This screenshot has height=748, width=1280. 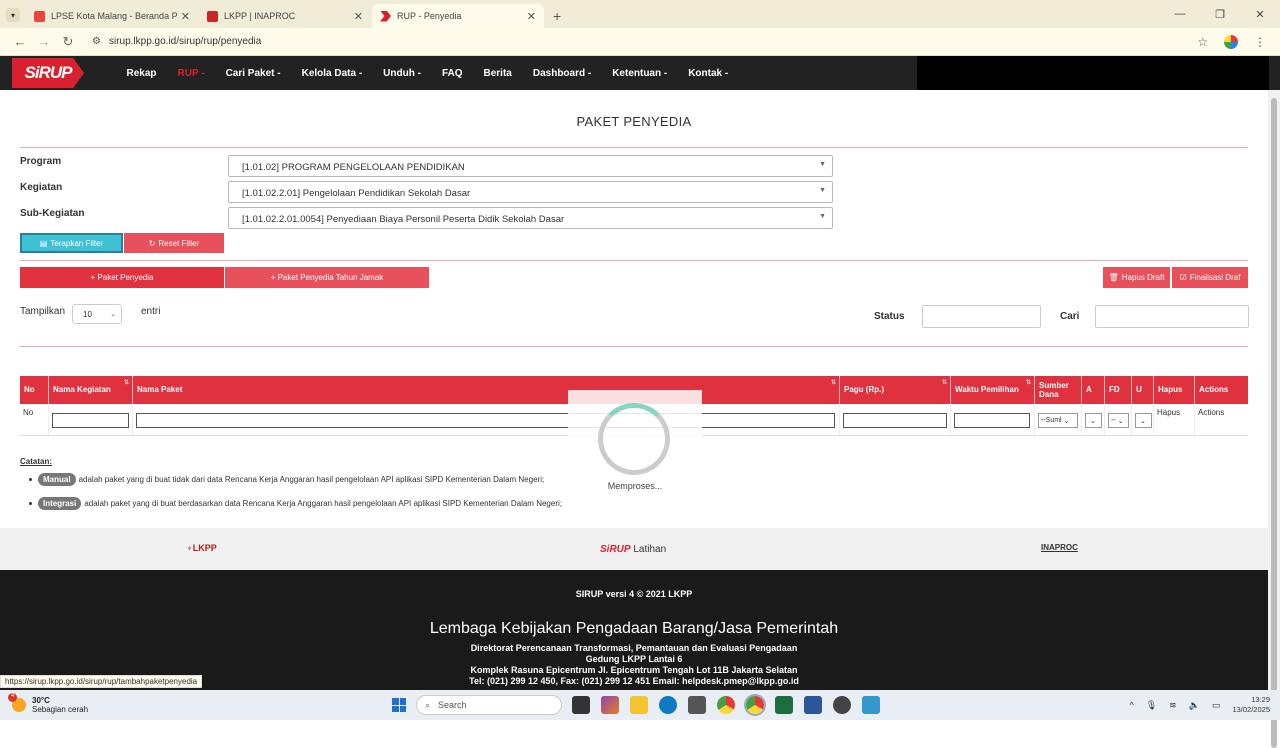 What do you see at coordinates (1216, 705) in the screenshot?
I see `battery-icon: ▭` at bounding box center [1216, 705].